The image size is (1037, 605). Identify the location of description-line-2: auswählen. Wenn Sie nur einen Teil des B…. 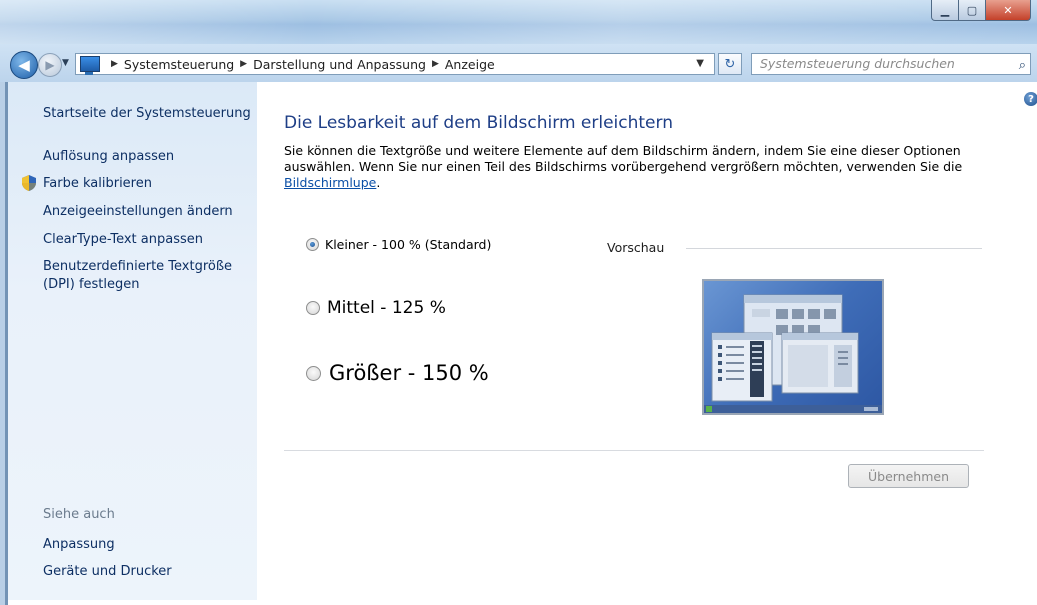
(623, 166).